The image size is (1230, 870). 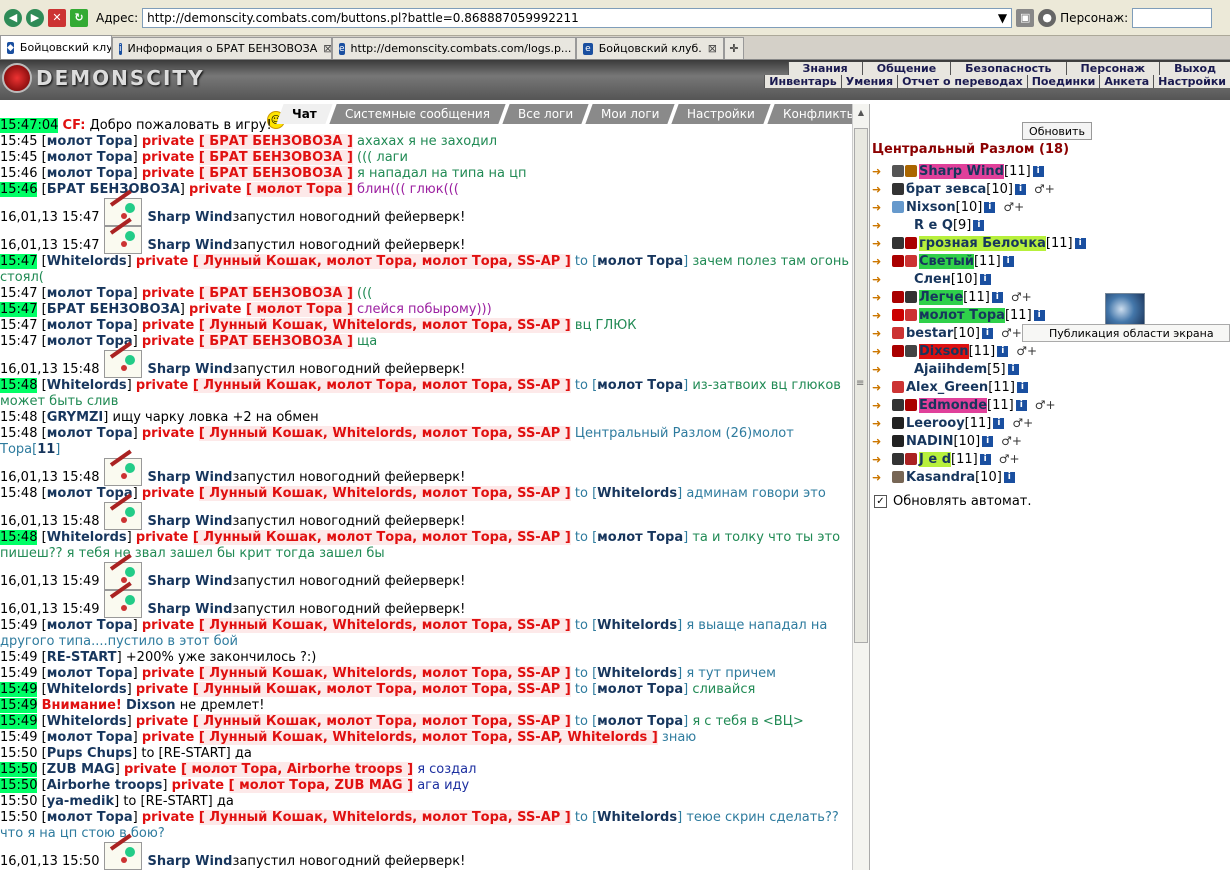 I want to click on user-name: Kasandra, so click(x=940, y=477).